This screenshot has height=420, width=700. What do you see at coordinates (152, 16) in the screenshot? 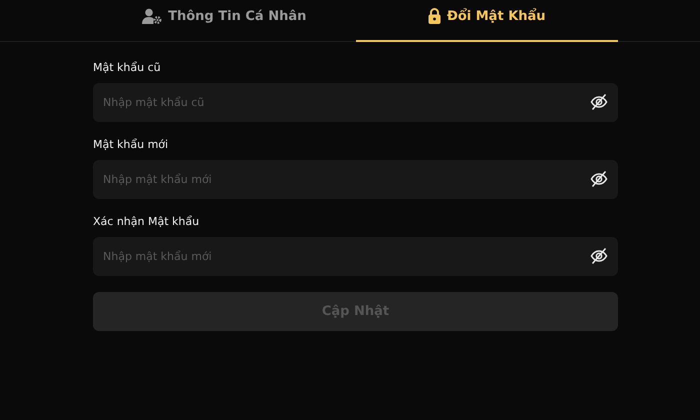
I see `user-gear-icon` at bounding box center [152, 16].